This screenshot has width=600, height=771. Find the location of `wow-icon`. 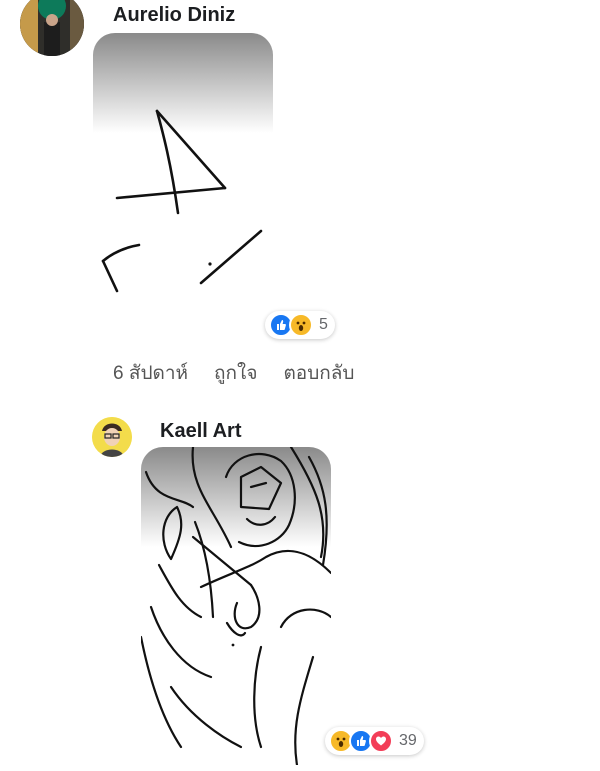

wow-icon is located at coordinates (301, 325).